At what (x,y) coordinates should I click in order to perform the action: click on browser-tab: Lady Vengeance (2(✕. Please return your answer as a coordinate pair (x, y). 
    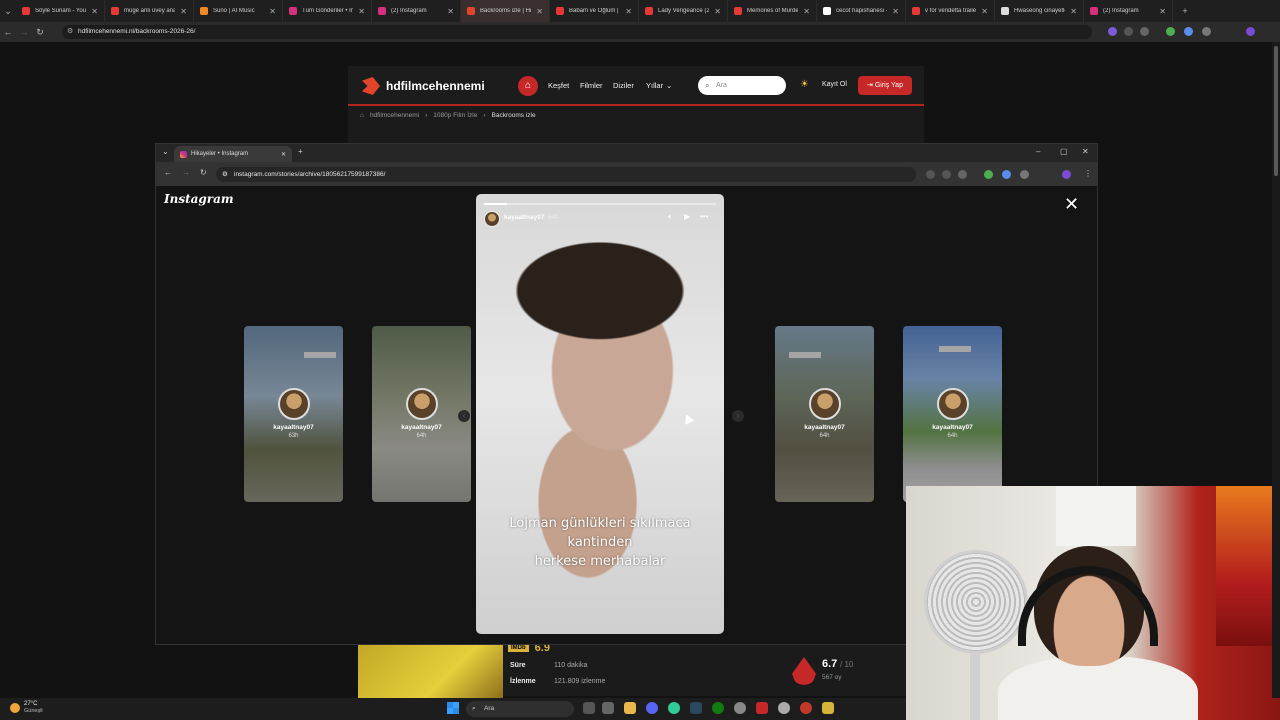
    Looking at the image, I should click on (683, 11).